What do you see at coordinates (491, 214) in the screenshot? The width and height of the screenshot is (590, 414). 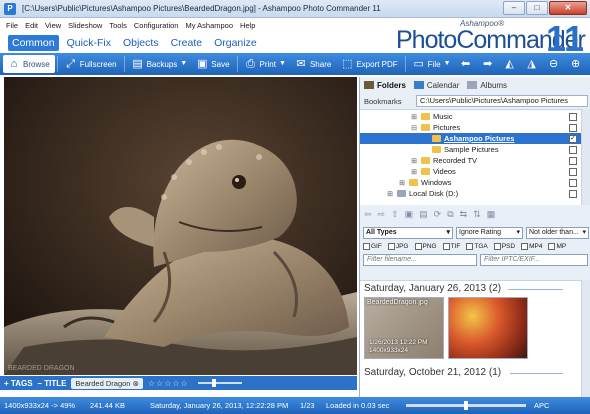 I see `grid-icon: ▦` at bounding box center [491, 214].